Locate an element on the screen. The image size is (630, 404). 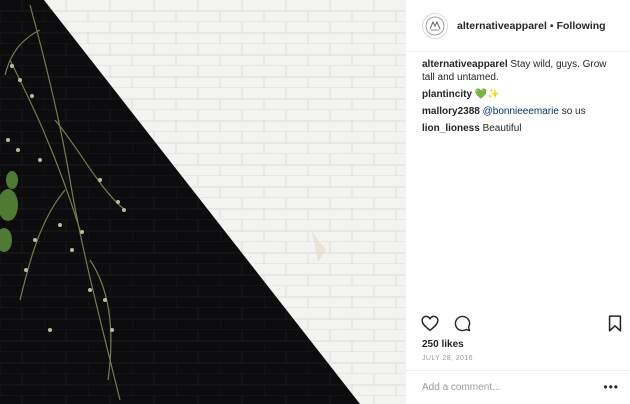
header-text: alternativeapparel • Following is located at coordinates (531, 26).